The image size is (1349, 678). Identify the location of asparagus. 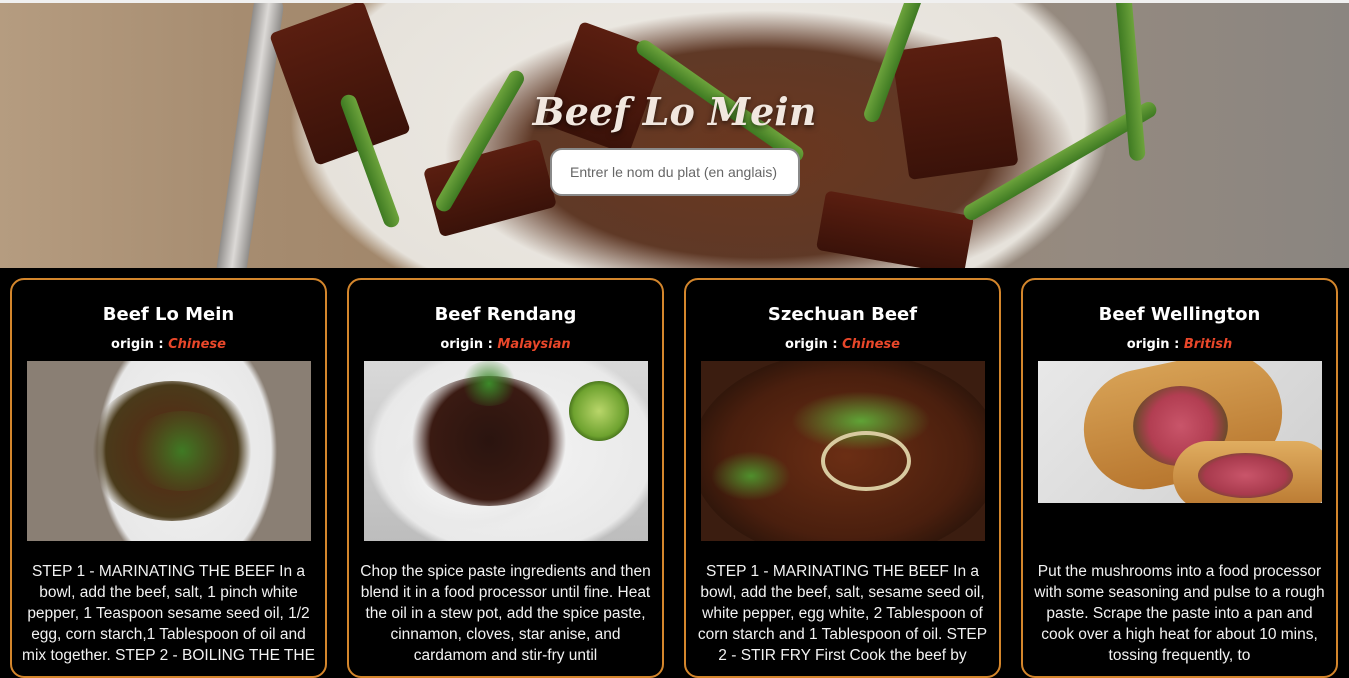
(1130, 82).